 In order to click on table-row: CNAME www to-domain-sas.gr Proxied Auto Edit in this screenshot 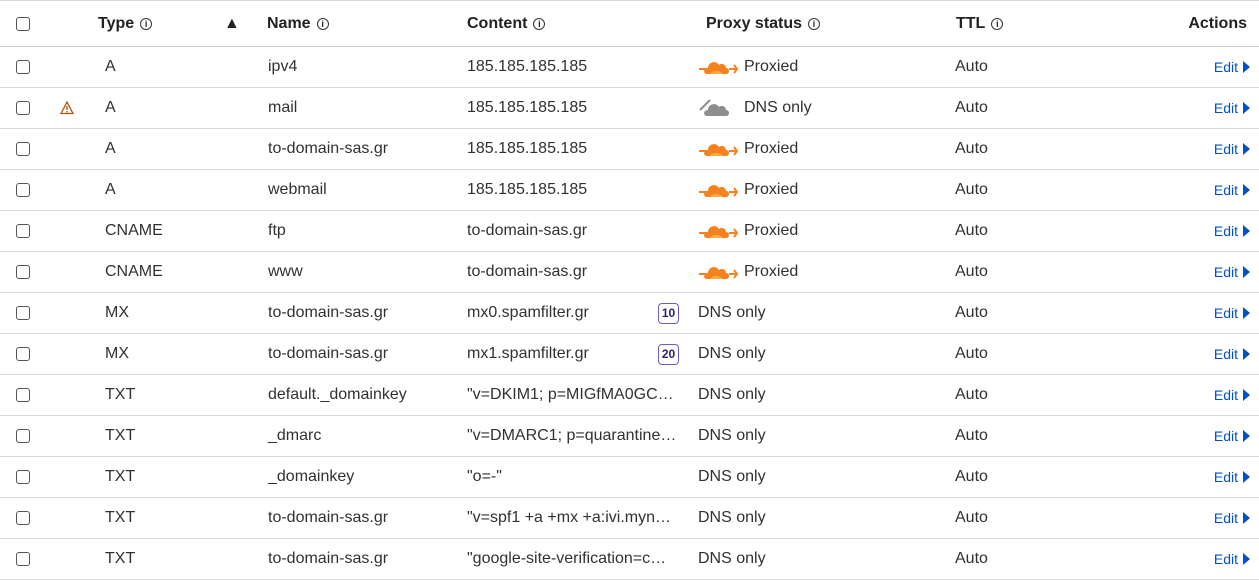, I will do `click(629, 272)`.